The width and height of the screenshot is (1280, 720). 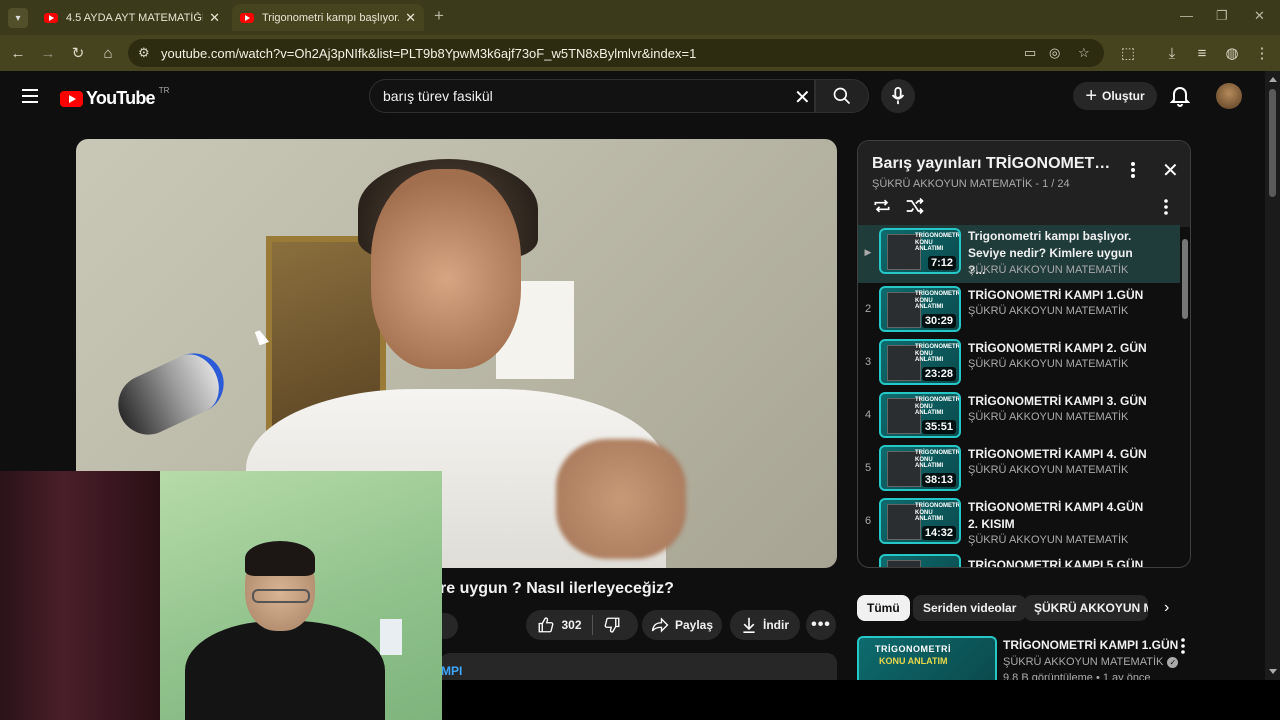 What do you see at coordinates (439, 16) in the screenshot?
I see `new-tab-icon: +` at bounding box center [439, 16].